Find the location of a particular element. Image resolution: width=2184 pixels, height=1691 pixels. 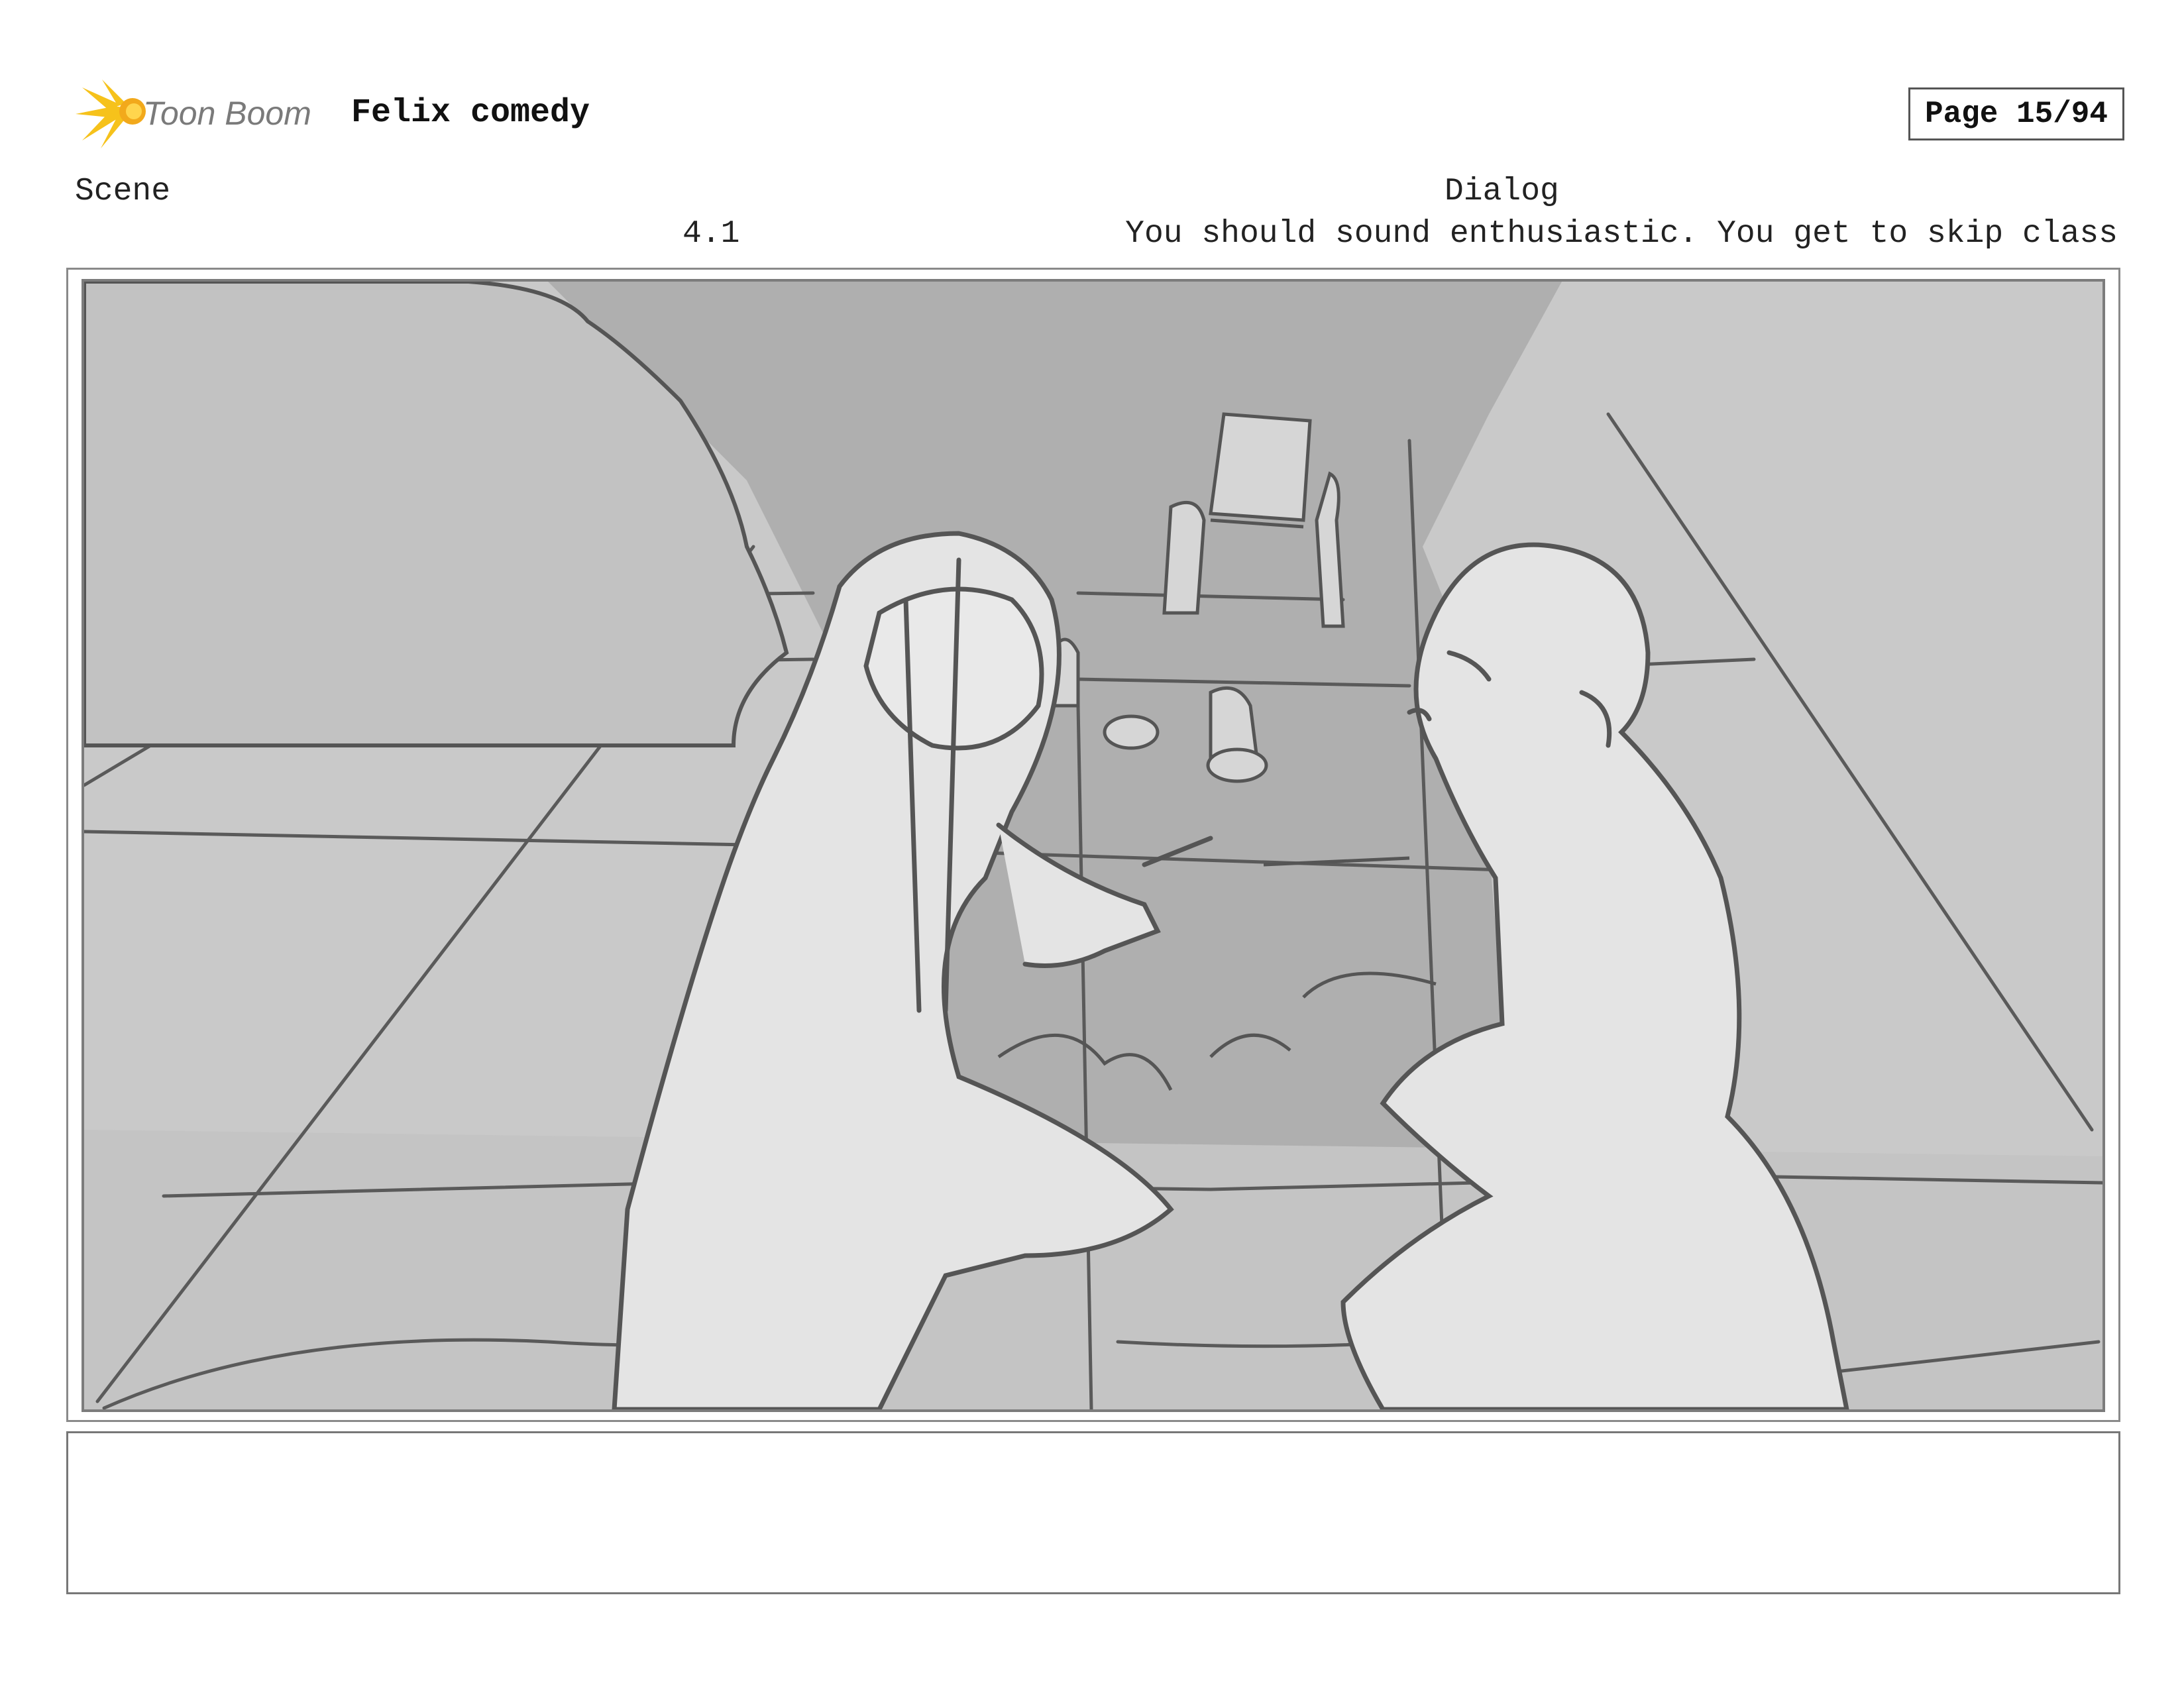

notes-box is located at coordinates (1093, 1512).